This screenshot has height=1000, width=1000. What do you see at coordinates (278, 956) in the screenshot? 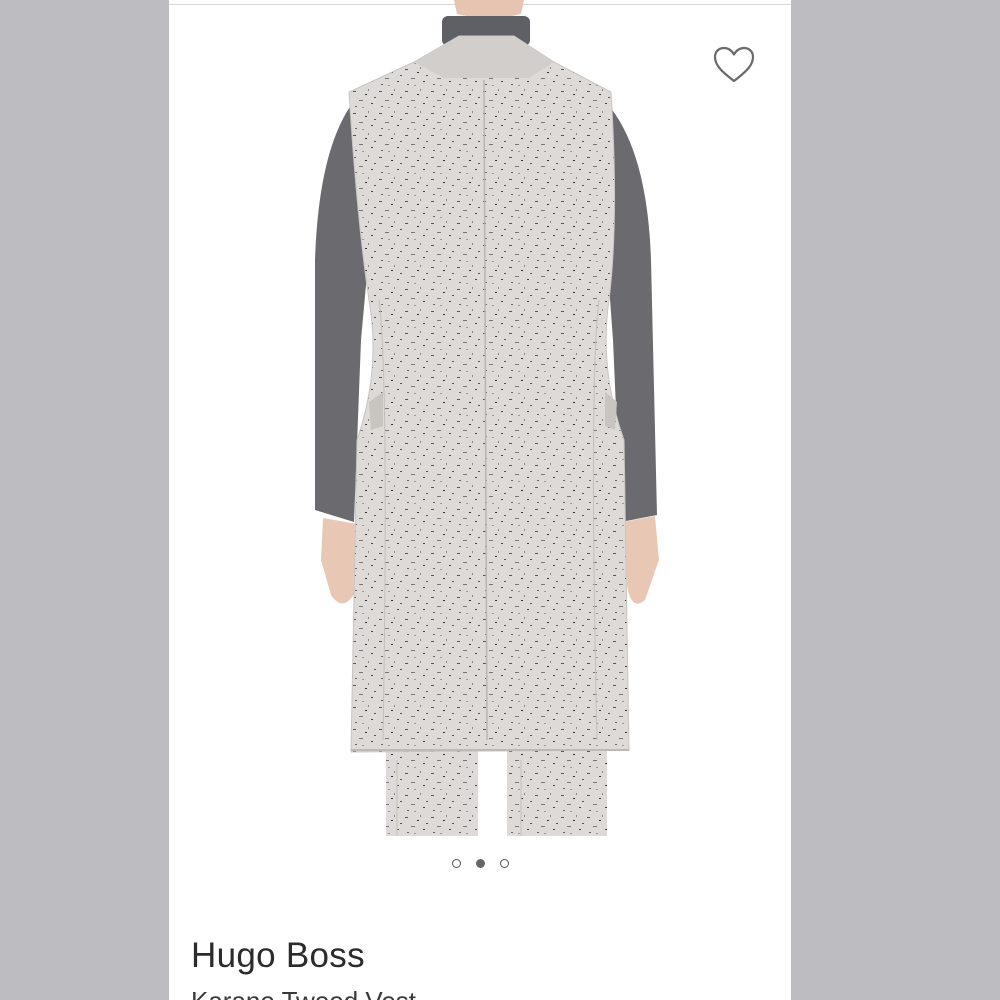
I see `brand-name: Hugo Boss` at bounding box center [278, 956].